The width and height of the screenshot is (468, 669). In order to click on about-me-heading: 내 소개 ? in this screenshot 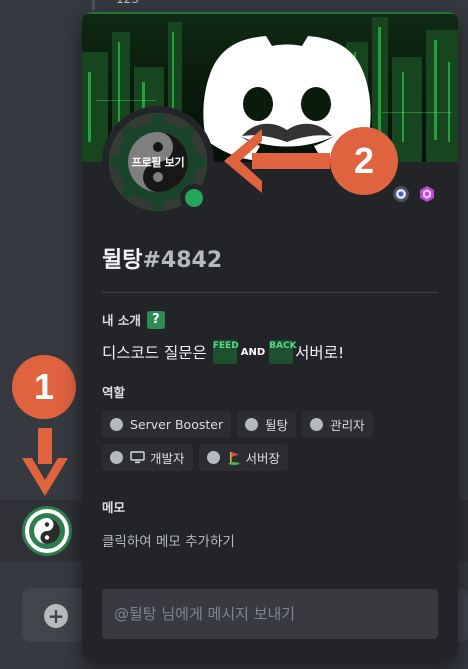, I will do `click(133, 319)`.